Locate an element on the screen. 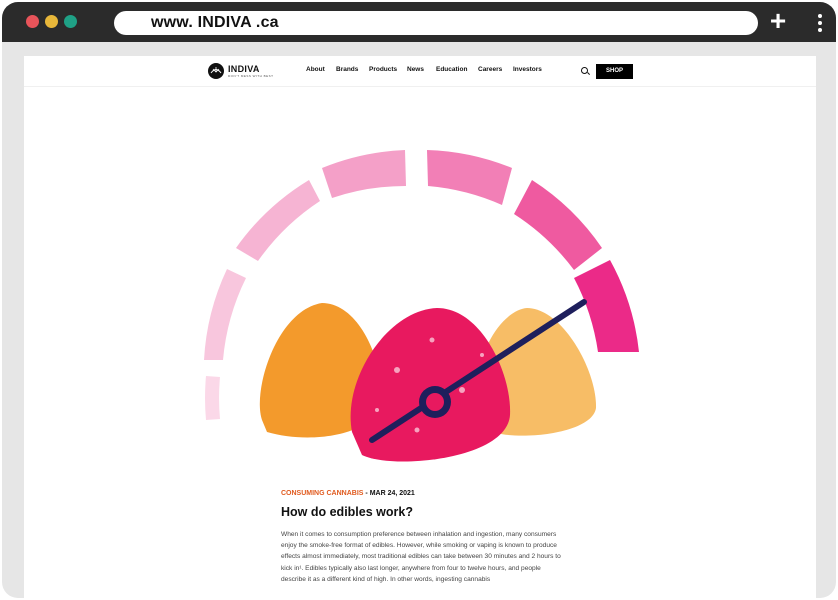  minimize-window-button is located at coordinates (51, 21).